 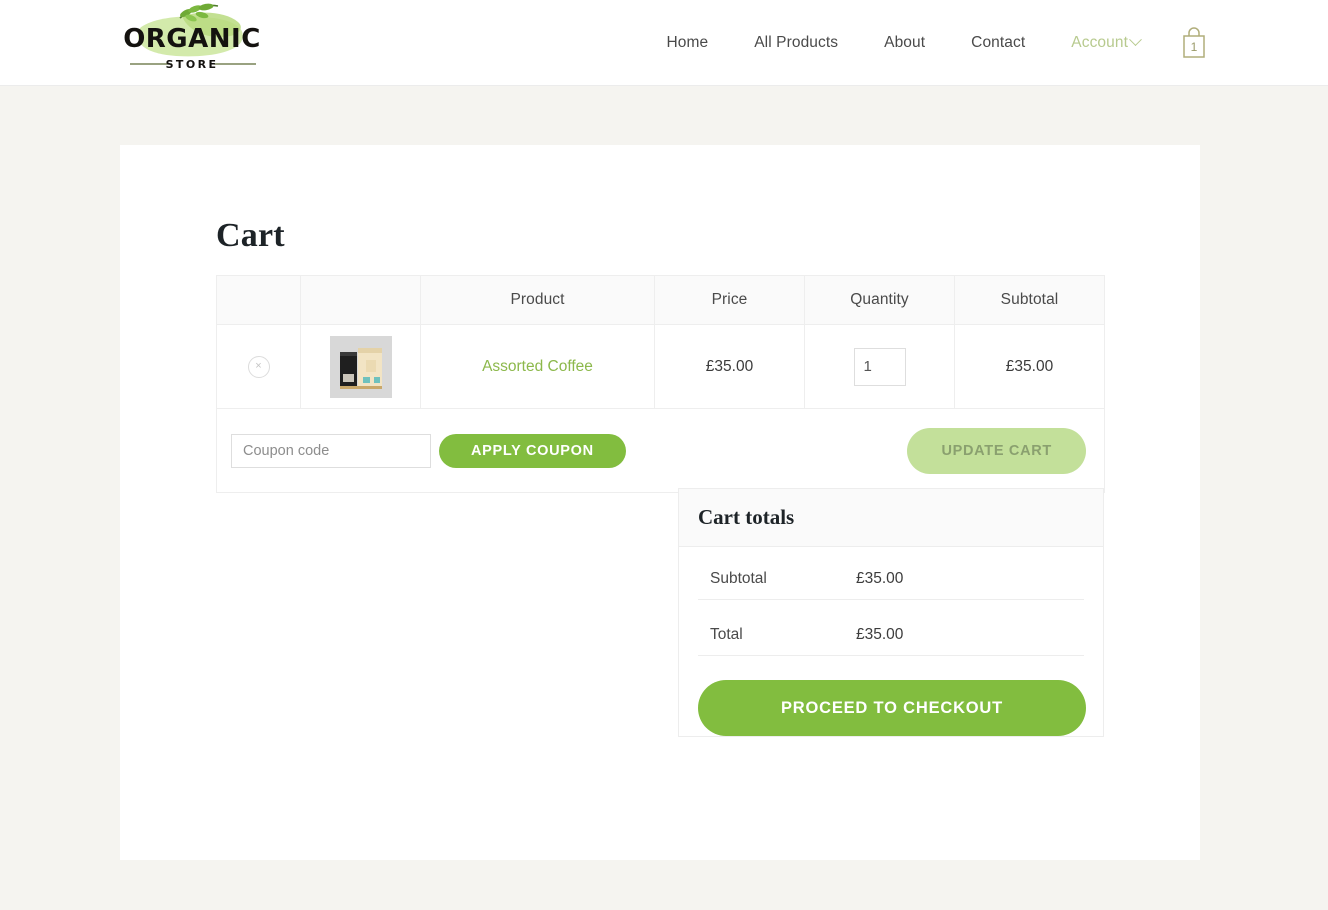 What do you see at coordinates (729, 300) in the screenshot?
I see `col-header-price: Price` at bounding box center [729, 300].